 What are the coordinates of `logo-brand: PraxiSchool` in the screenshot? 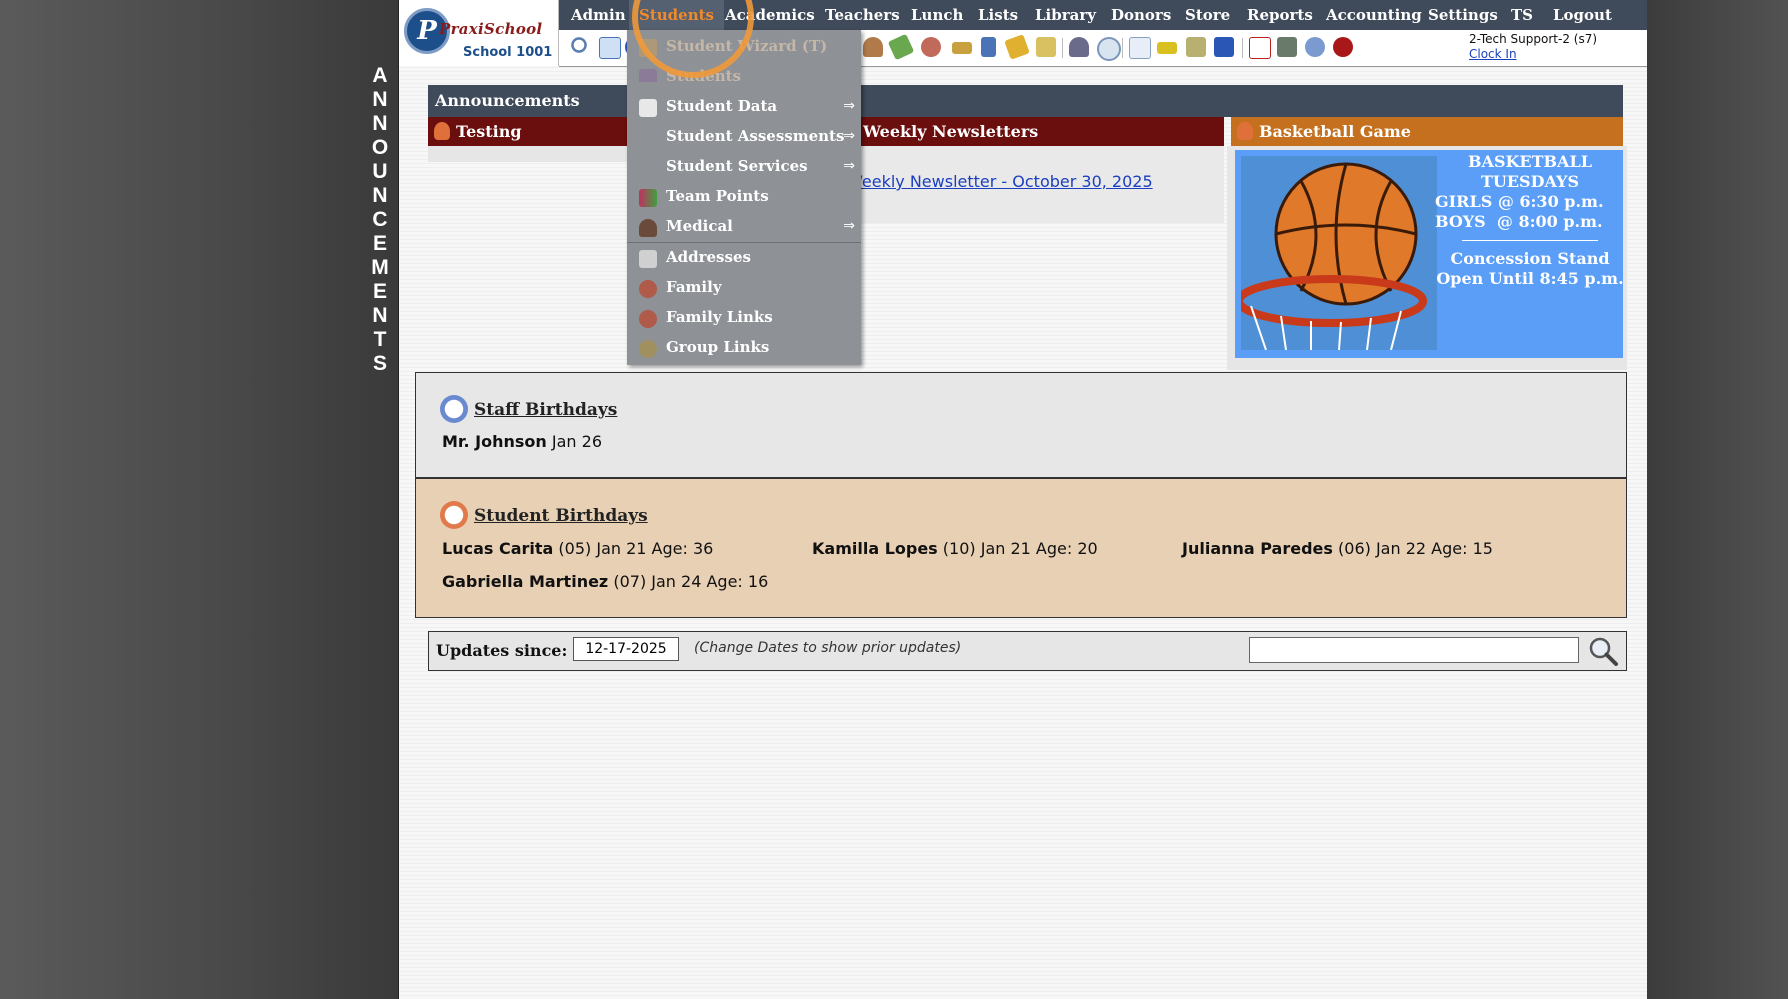 It's located at (491, 29).